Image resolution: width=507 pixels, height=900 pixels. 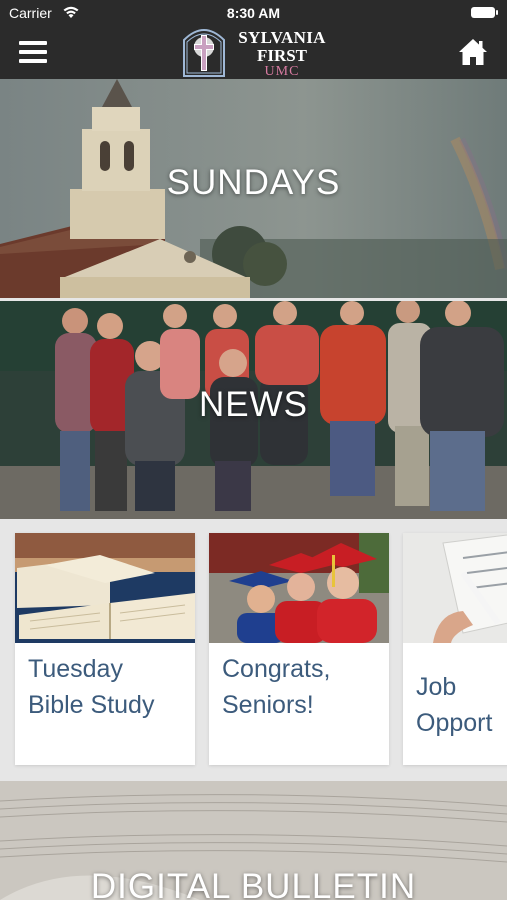 What do you see at coordinates (75, 669) in the screenshot?
I see `card-title-line1: Tuesday` at bounding box center [75, 669].